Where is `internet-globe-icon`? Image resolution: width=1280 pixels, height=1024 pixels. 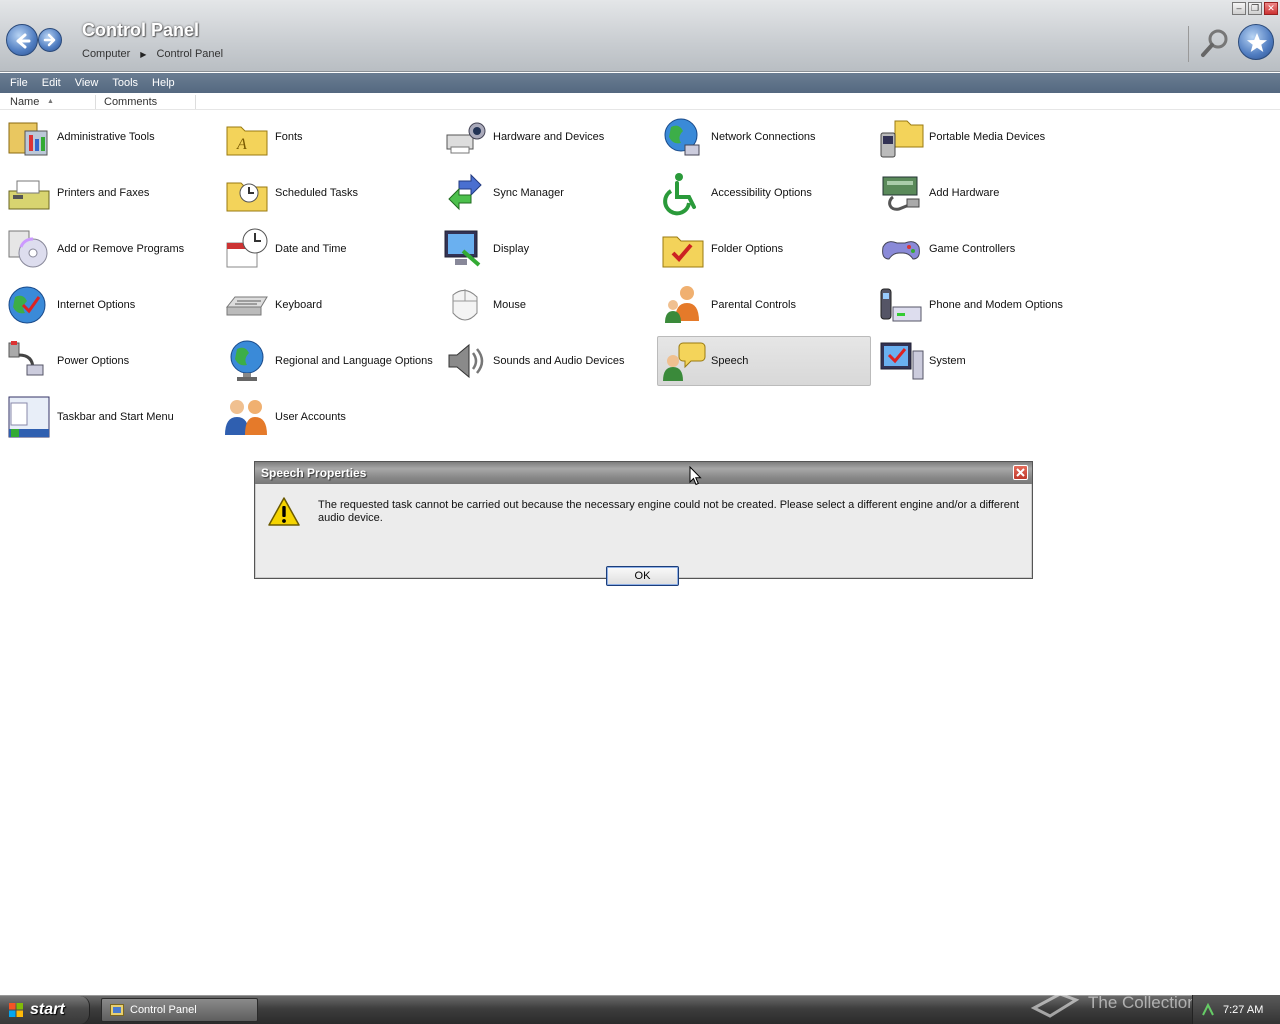
internet-globe-icon is located at coordinates (29, 305).